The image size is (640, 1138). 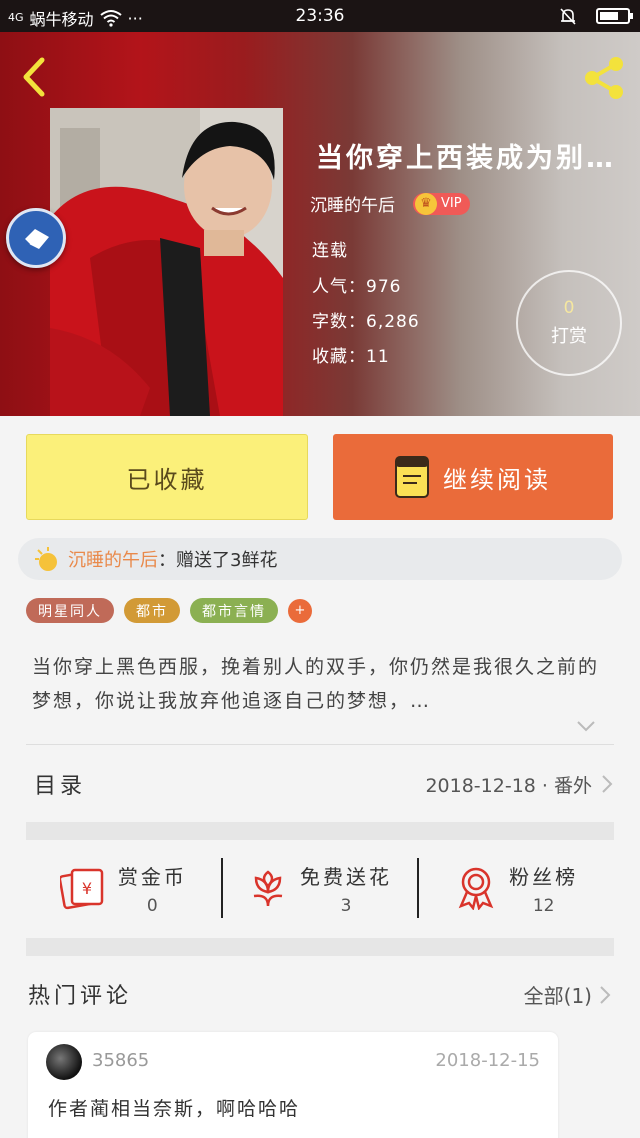 I want to click on battery-icon, so click(x=614, y=16).